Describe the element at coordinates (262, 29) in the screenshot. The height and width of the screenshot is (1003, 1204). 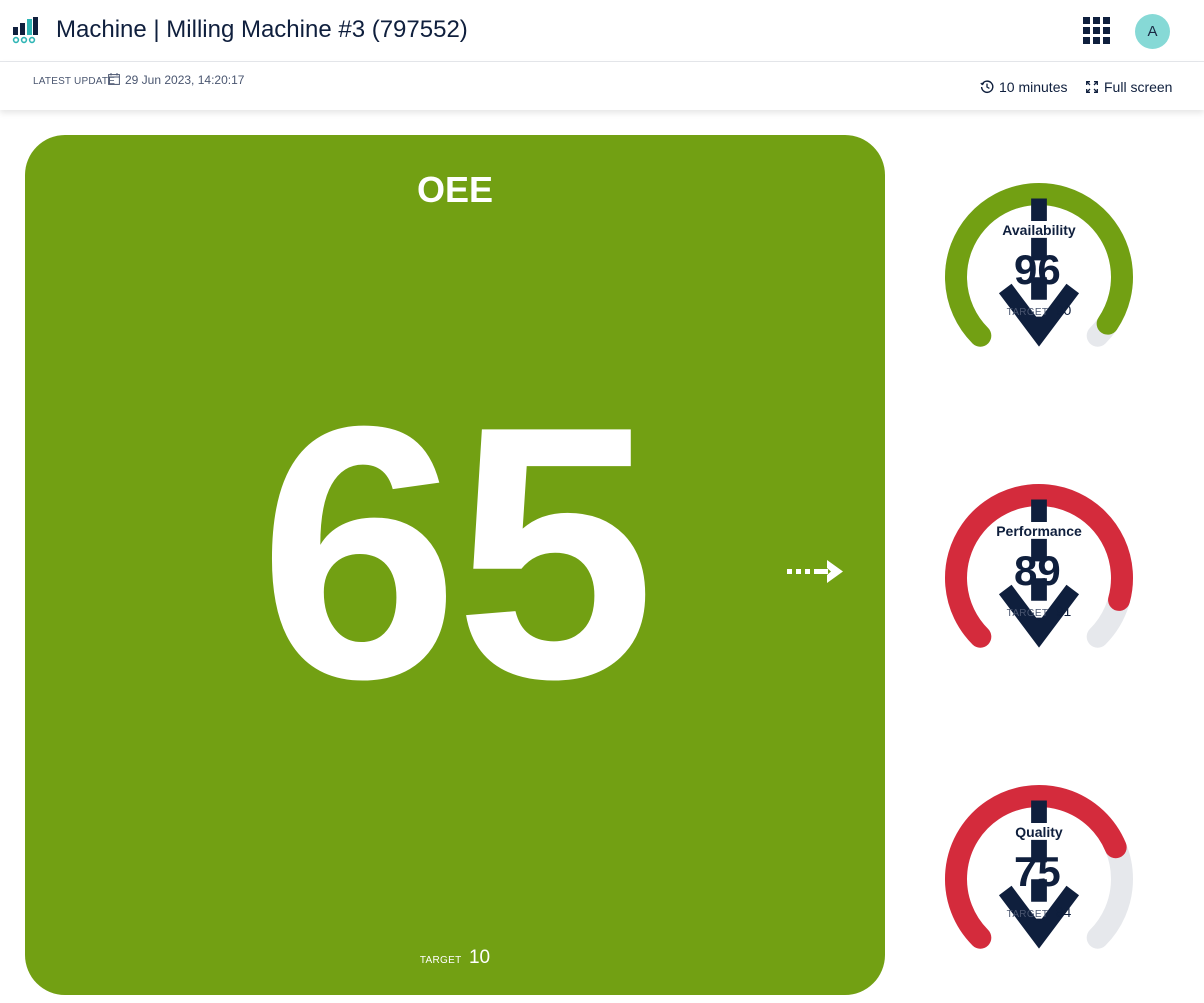
I see `page-title: Machine | Milling Machine #3 (797552)` at that location.